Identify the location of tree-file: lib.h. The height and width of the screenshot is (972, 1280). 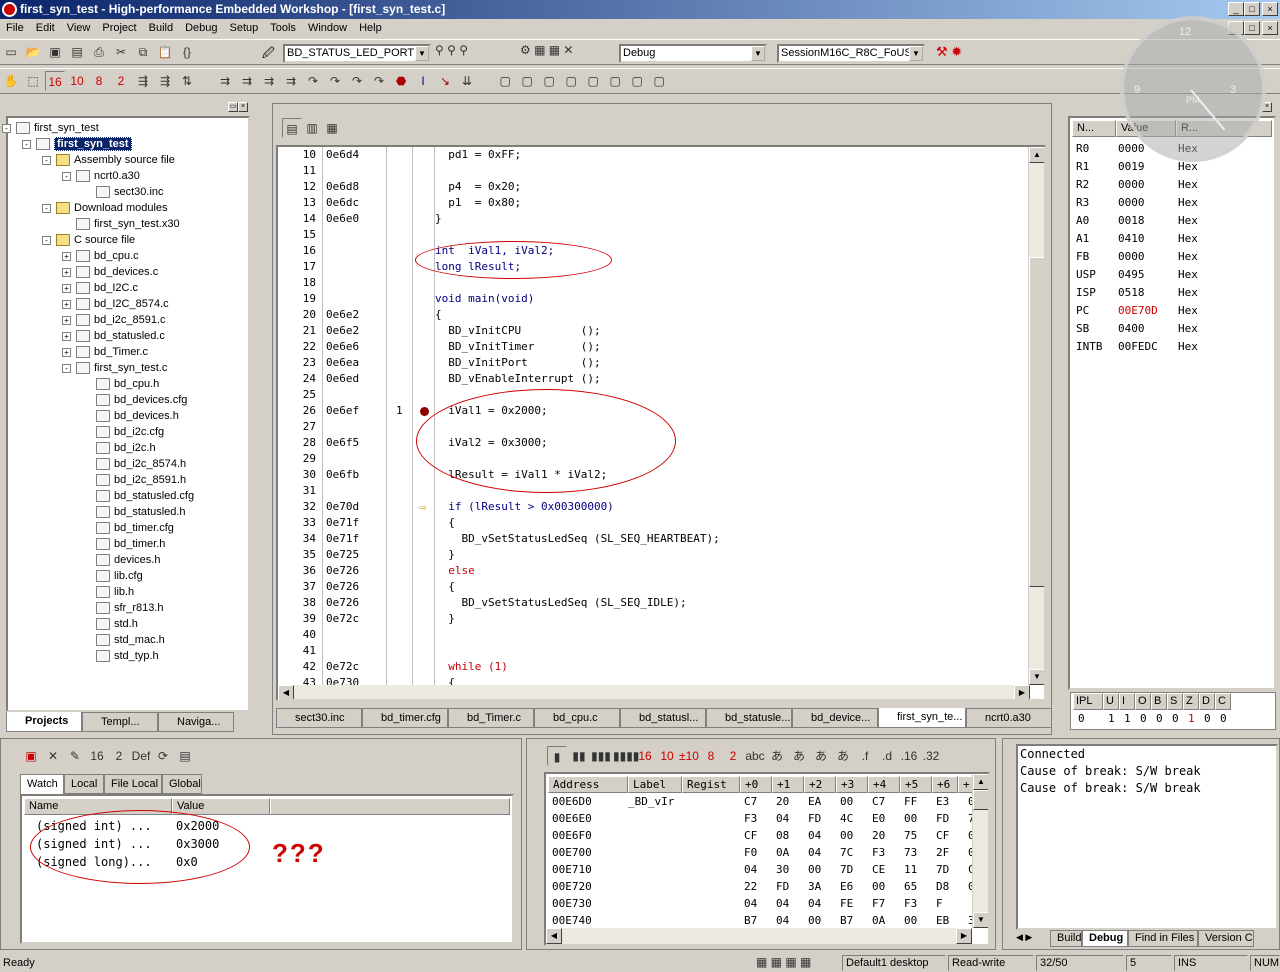
(115, 592).